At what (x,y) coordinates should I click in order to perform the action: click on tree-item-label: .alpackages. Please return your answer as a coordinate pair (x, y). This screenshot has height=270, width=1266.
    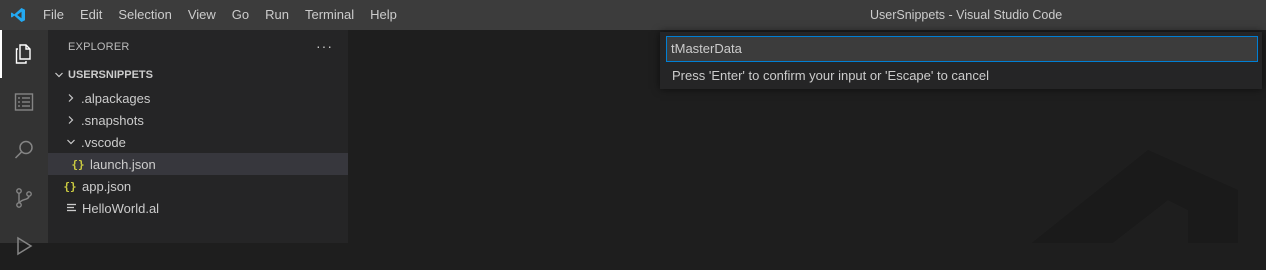
    Looking at the image, I should click on (116, 98).